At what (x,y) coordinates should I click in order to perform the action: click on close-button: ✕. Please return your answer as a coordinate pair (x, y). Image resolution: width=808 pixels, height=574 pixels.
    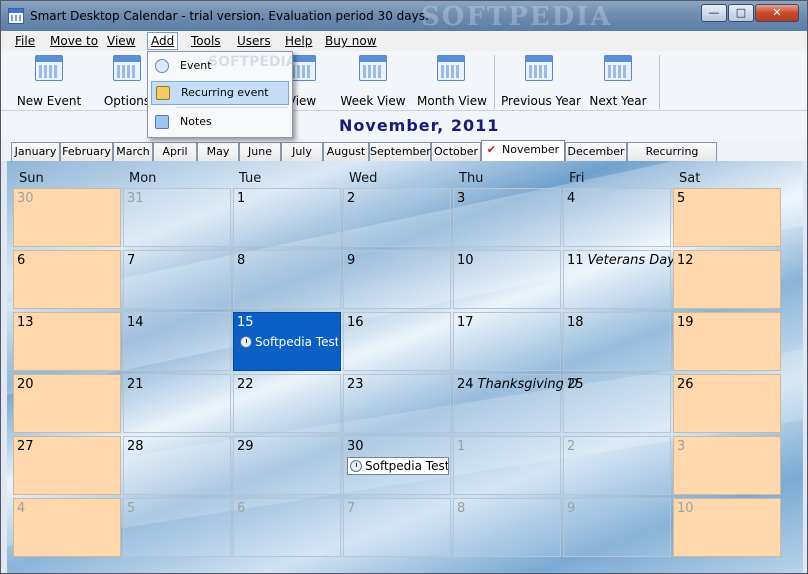
    Looking at the image, I should click on (777, 13).